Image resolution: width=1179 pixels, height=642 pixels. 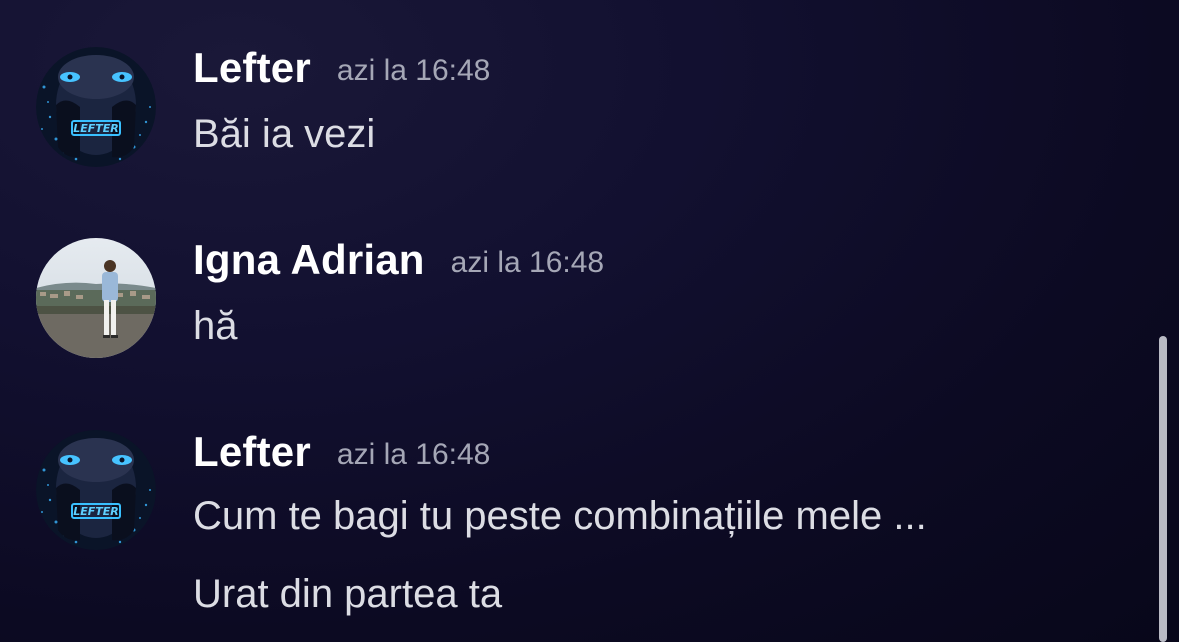 I want to click on scrollbar, so click(x=1163, y=489).